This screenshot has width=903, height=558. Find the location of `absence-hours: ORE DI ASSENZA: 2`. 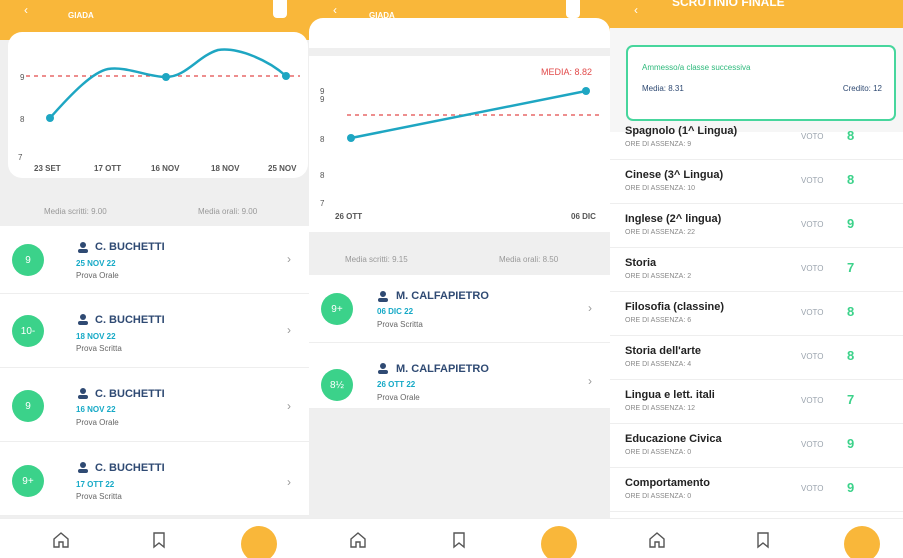

absence-hours: ORE DI ASSENZA: 2 is located at coordinates (658, 276).